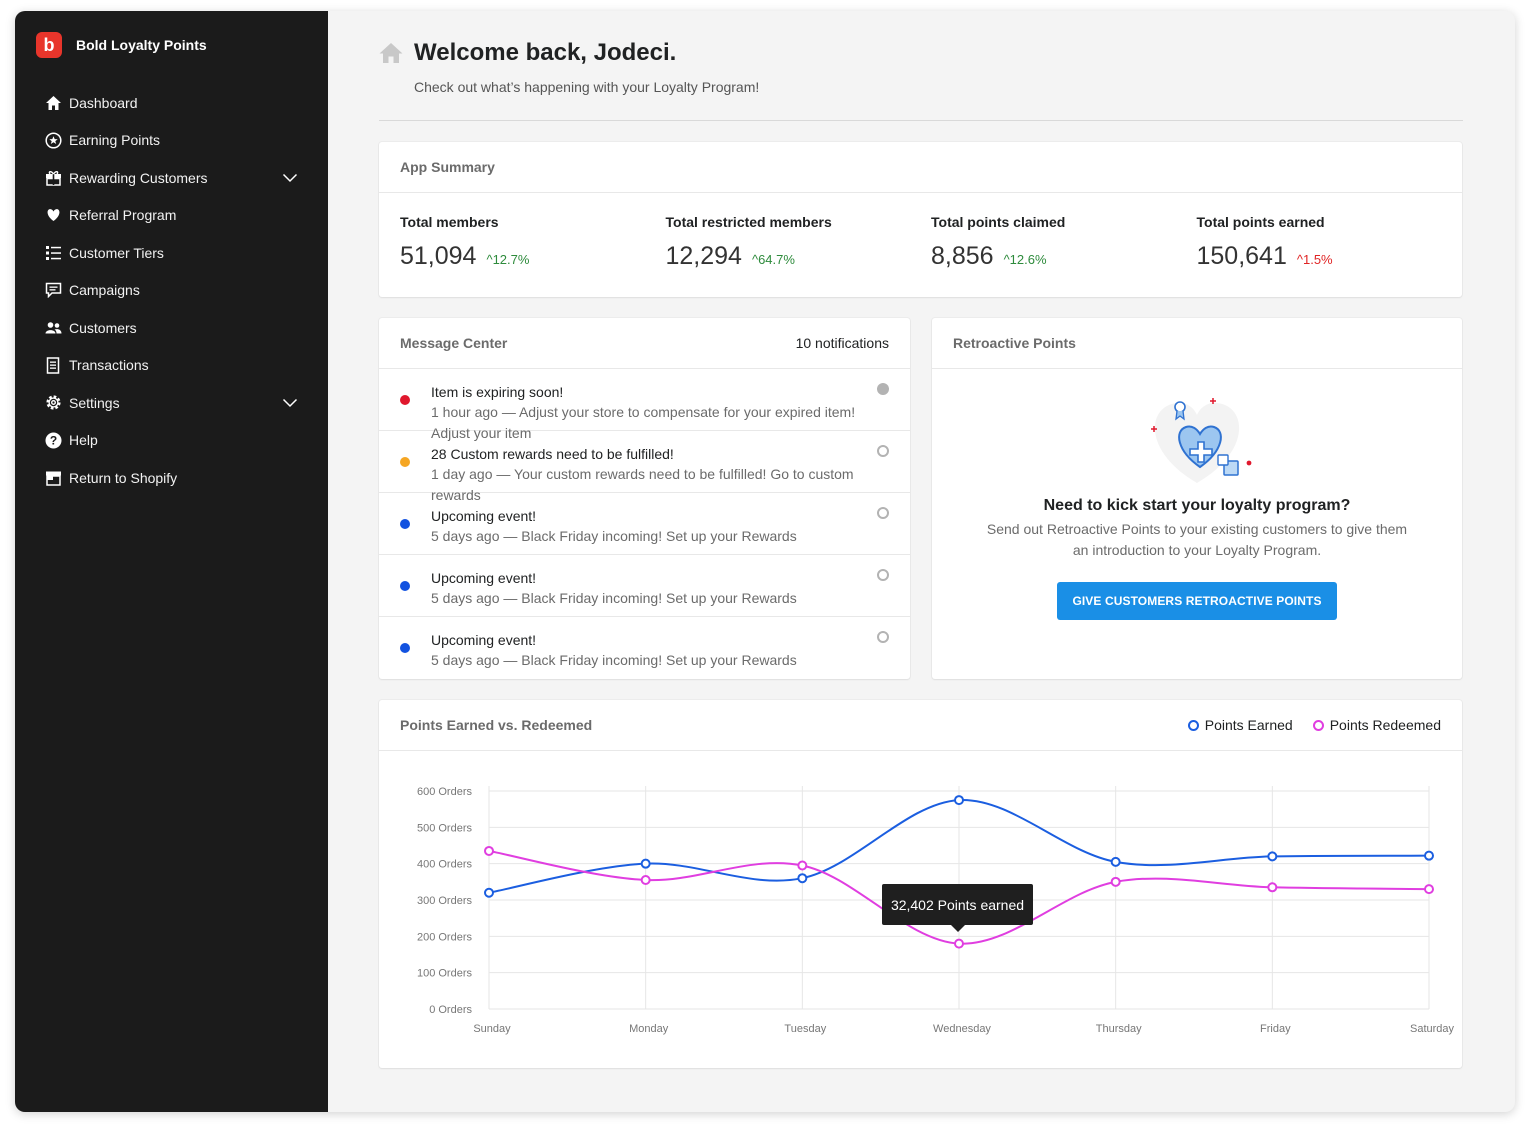  I want to click on legend-item-redeemed: Points Redeemed, so click(1376, 725).